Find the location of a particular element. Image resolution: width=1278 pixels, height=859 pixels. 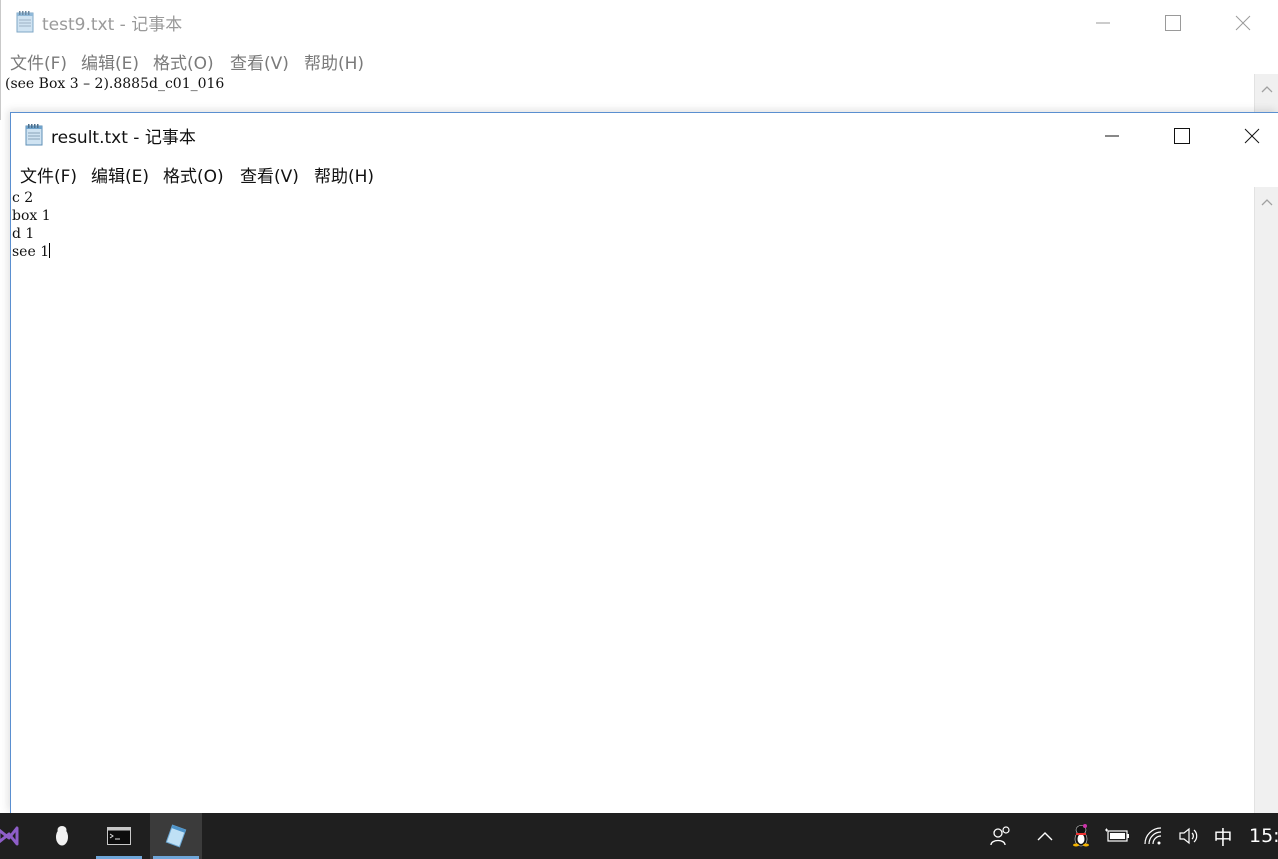

taskbar-app-visual-studio is located at coordinates (17, 836).